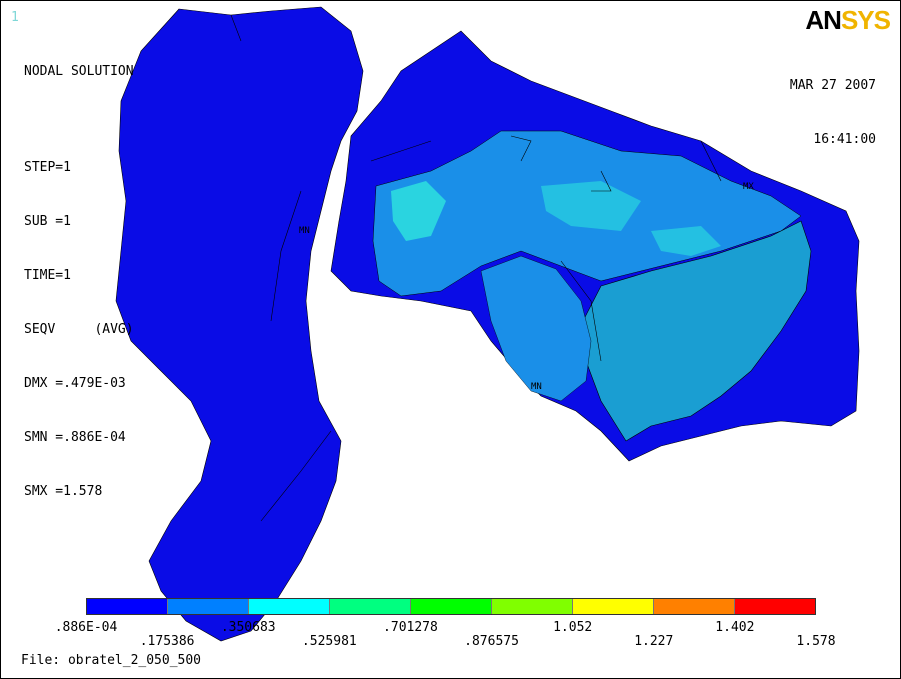 This screenshot has height=679, width=901. I want to click on legend-label-upper-4: 1.052, so click(573, 627).